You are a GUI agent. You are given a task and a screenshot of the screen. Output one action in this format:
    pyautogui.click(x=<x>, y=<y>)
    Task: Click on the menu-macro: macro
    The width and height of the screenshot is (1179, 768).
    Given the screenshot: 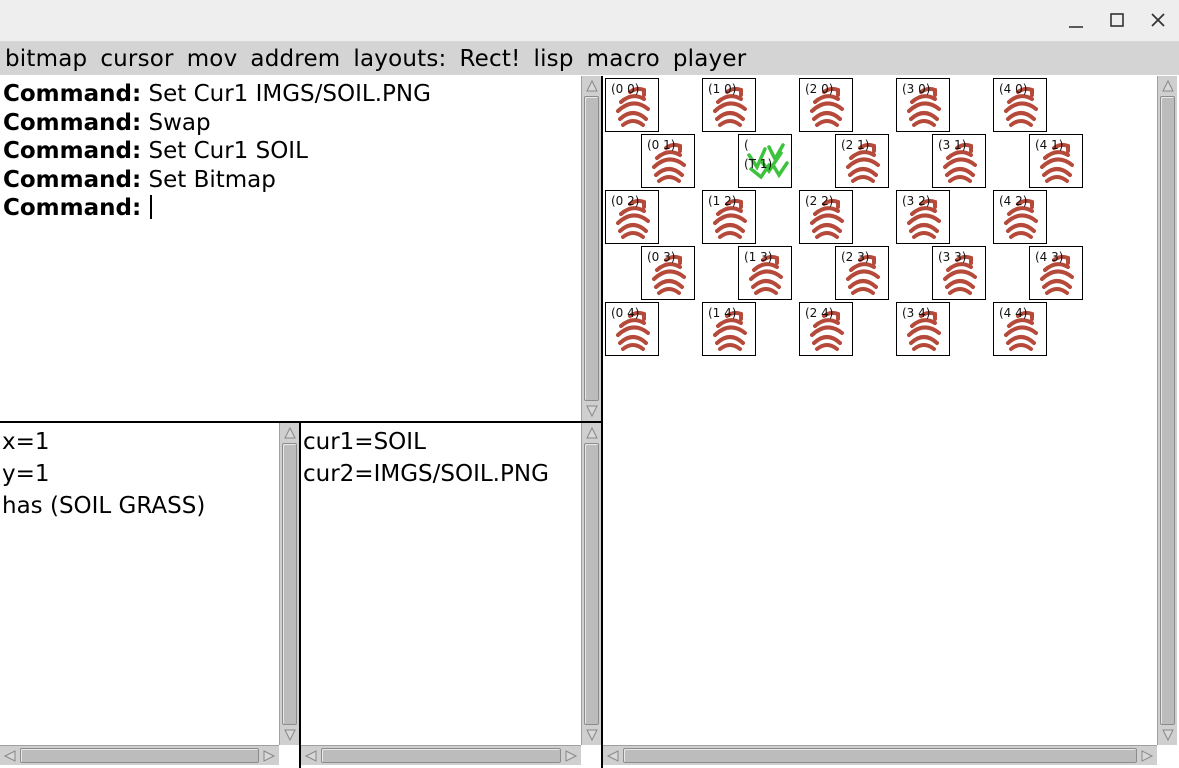 What is the action you would take?
    pyautogui.click(x=623, y=59)
    